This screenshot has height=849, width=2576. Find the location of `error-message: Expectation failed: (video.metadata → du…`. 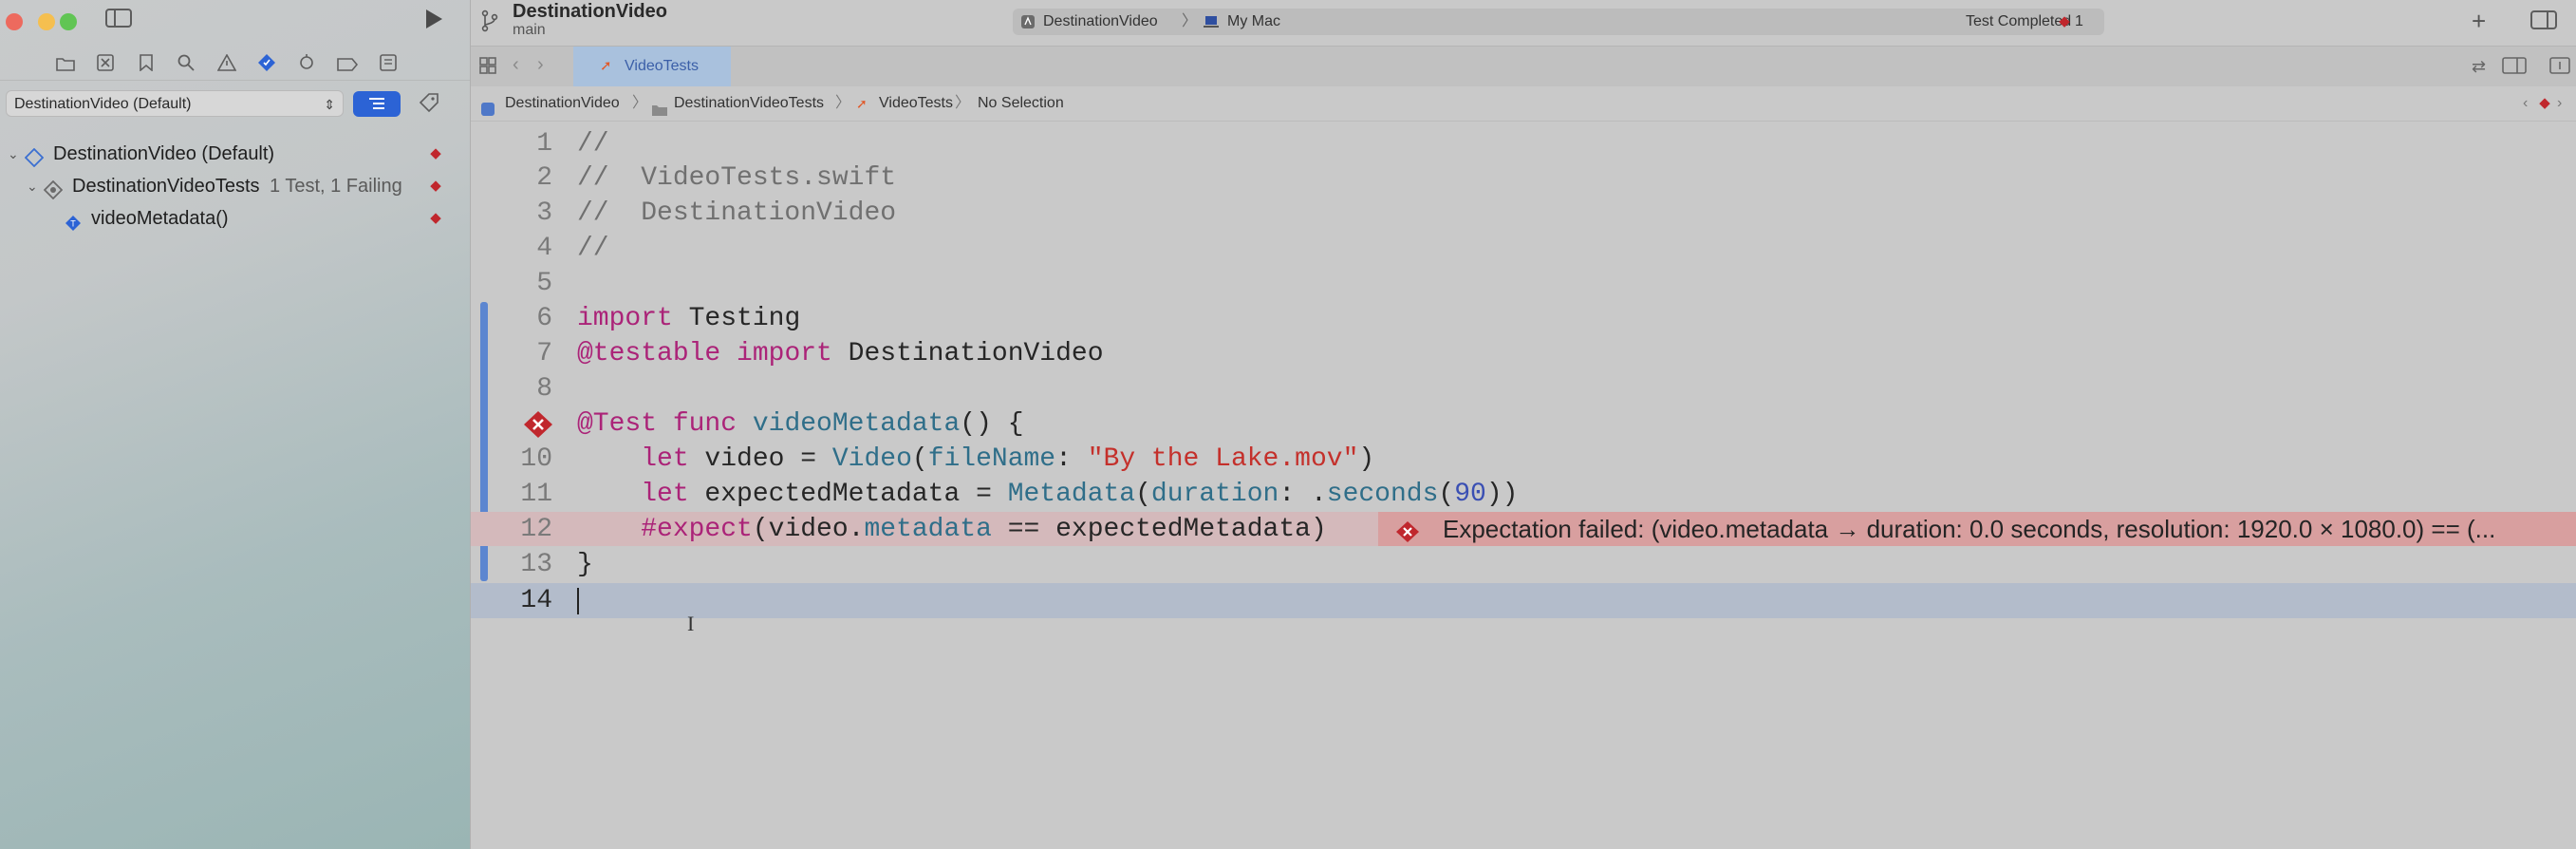

error-message: Expectation failed: (video.metadata → du… is located at coordinates (1969, 529).